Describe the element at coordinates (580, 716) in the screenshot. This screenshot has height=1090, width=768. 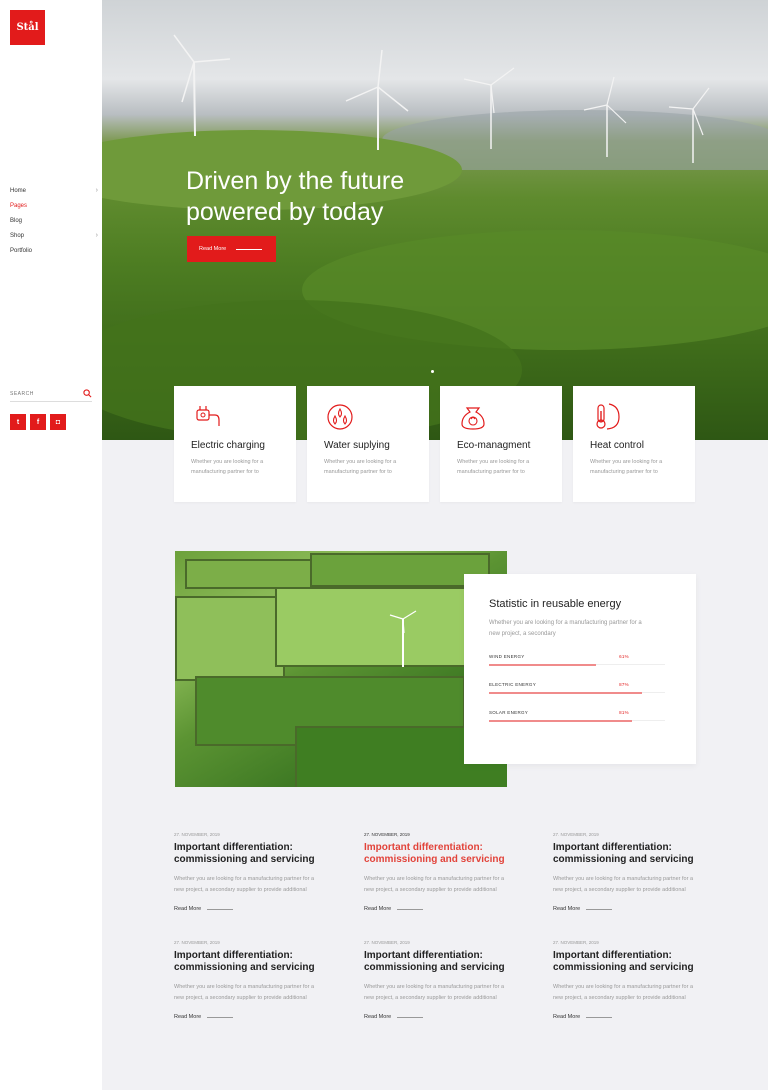
I see `progress-bar: SOLAR ENERGY 81%` at that location.